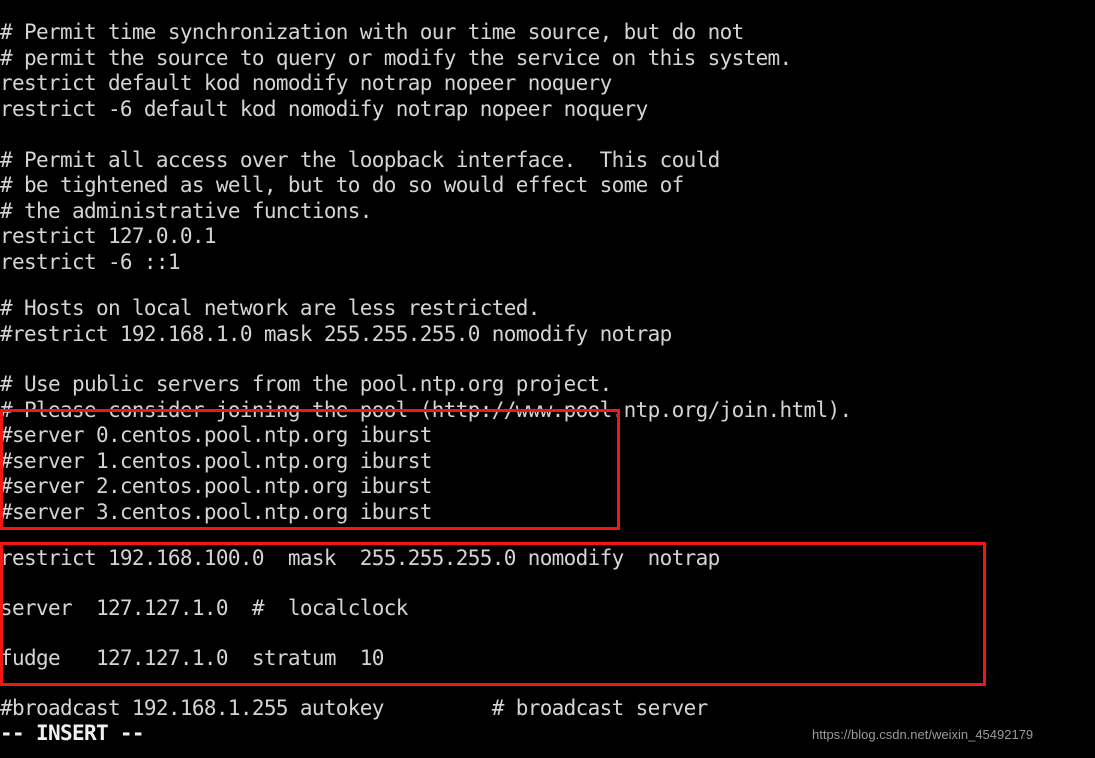 The width and height of the screenshot is (1095, 758). I want to click on vim-insert-mode-indicator: -- INSERT --, so click(72, 733).